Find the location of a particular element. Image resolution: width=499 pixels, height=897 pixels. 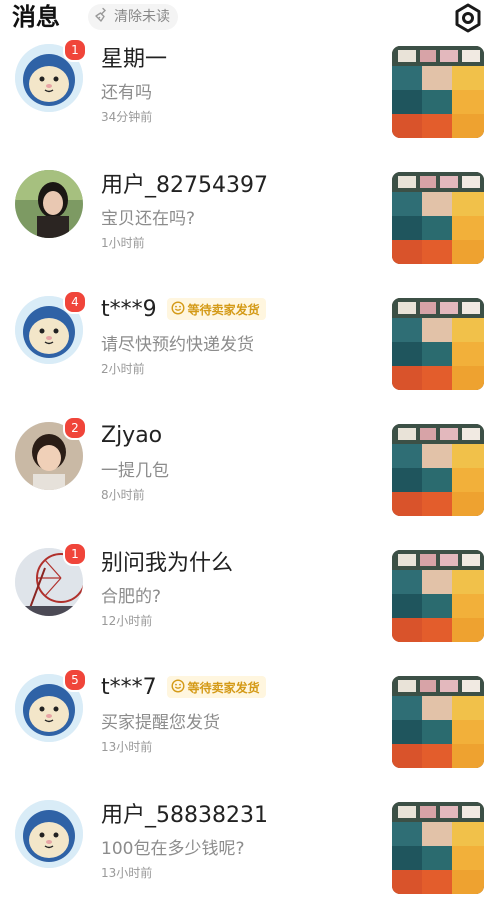

message-time: 8小时前 is located at coordinates (123, 495).